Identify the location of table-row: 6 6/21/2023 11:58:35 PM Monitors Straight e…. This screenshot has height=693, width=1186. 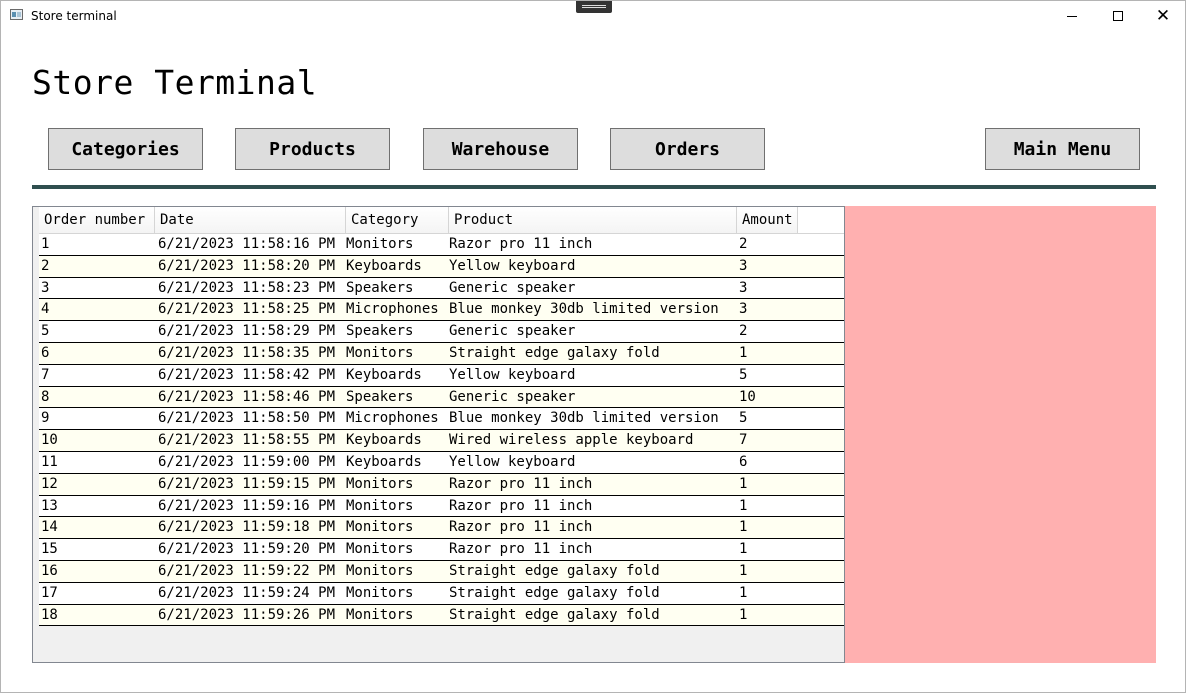
(441, 353).